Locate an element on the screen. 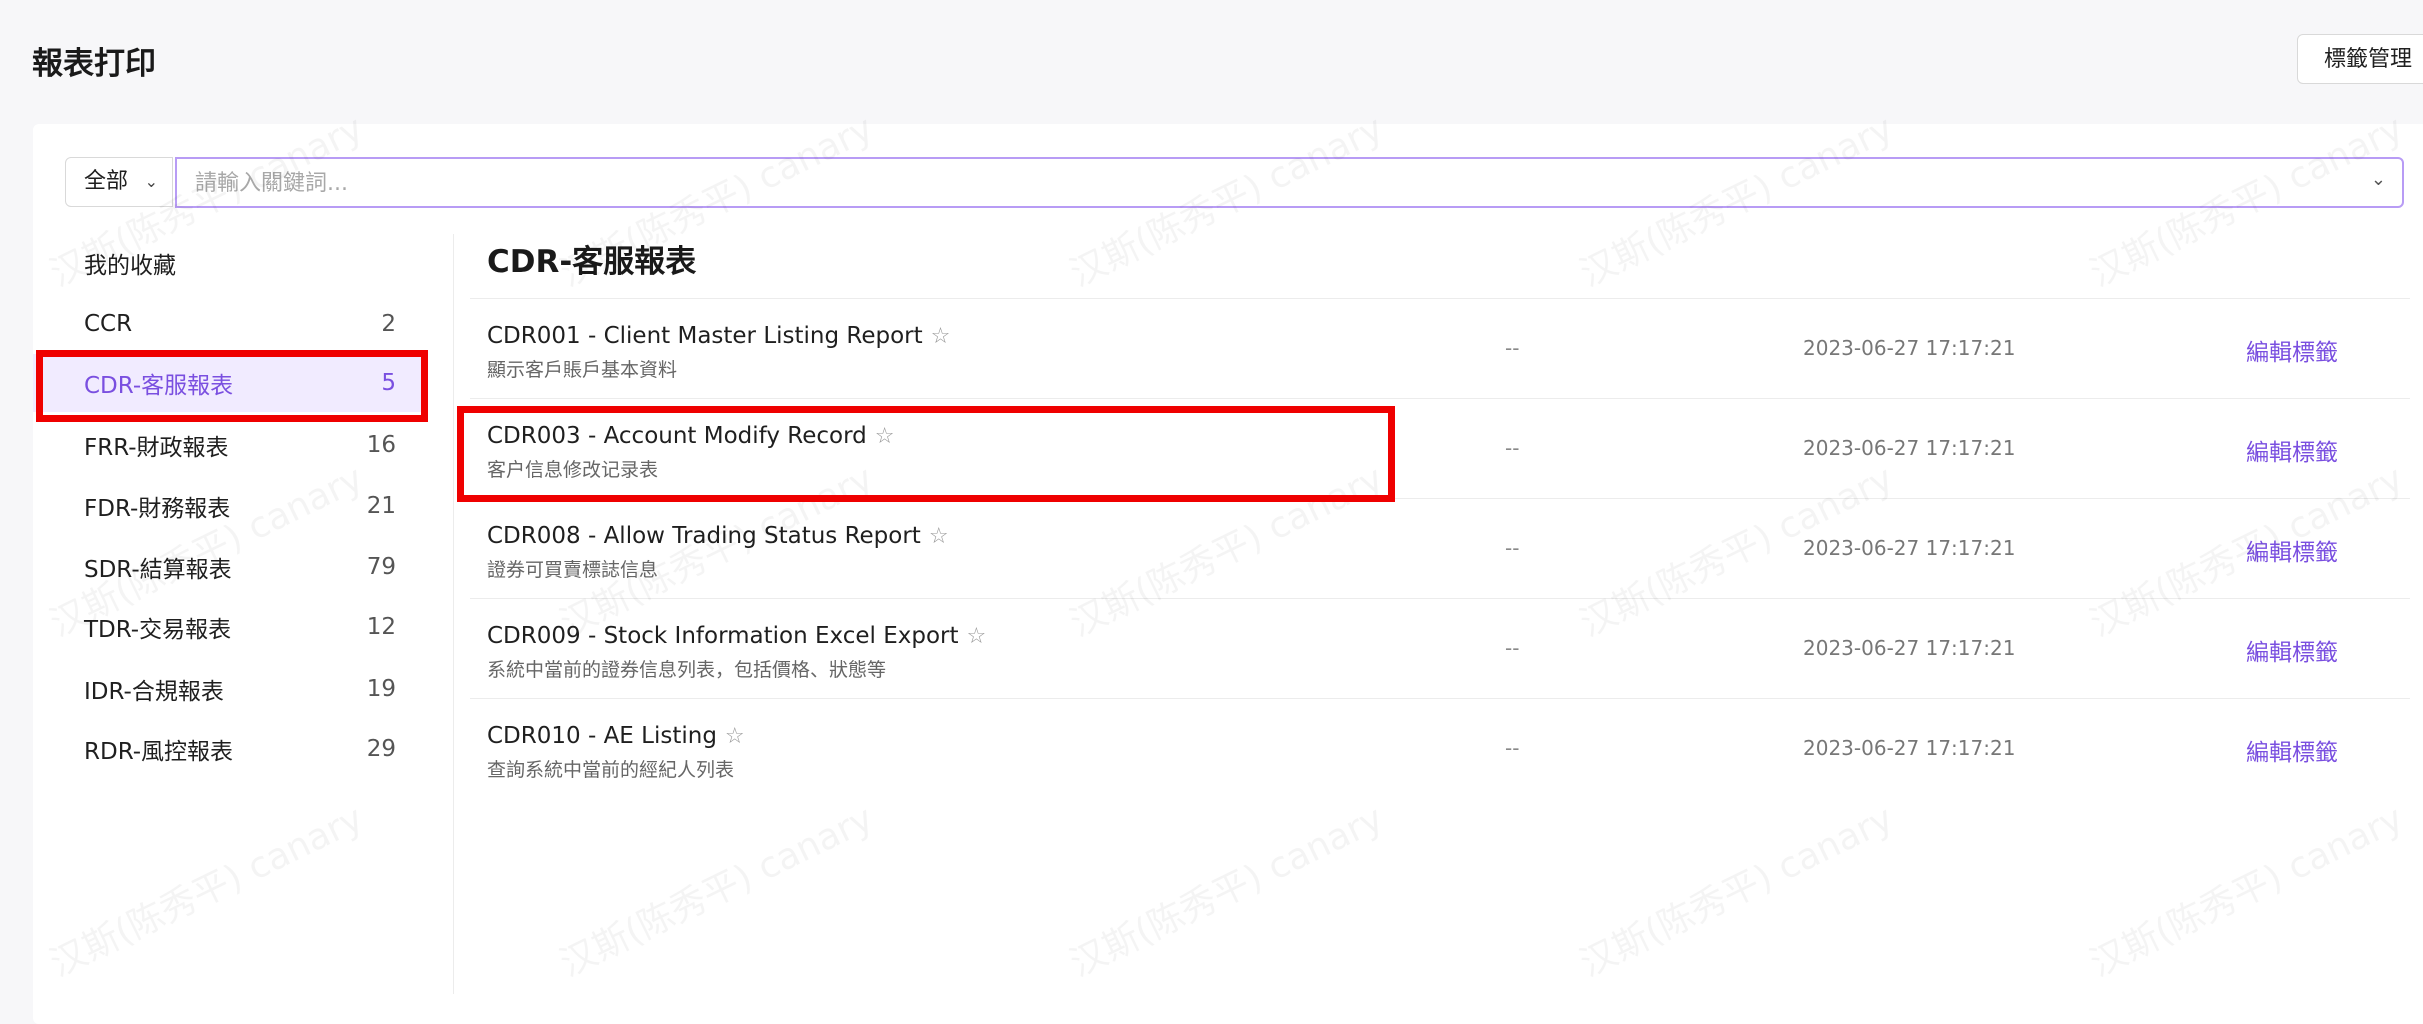  sidebar-item-label: CCR is located at coordinates (108, 324).